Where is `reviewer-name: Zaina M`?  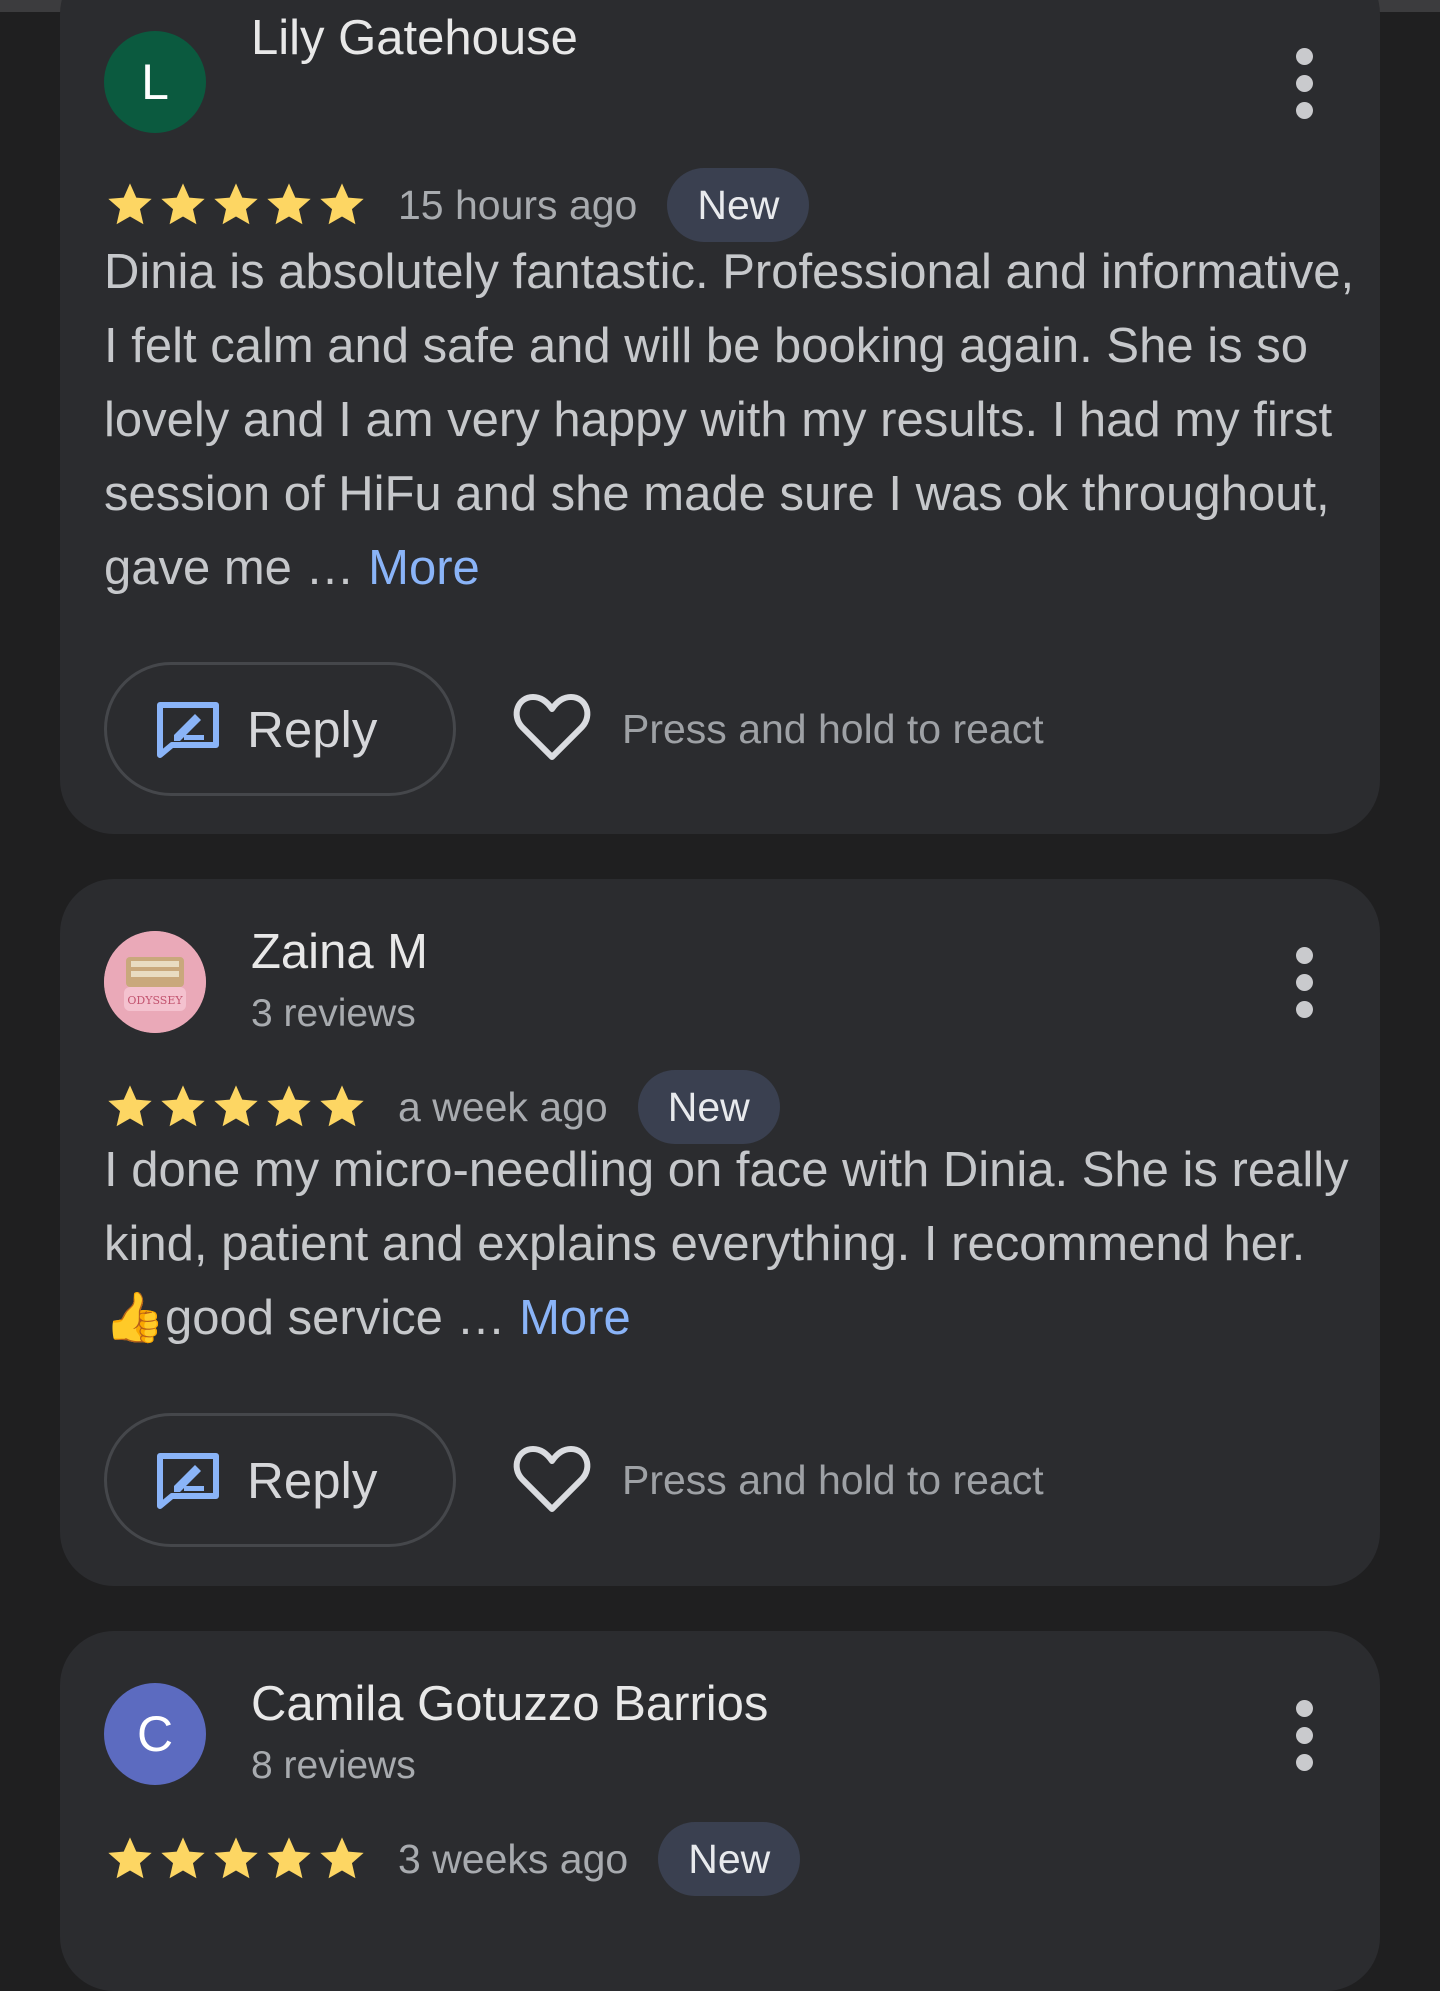
reviewer-name: Zaina M is located at coordinates (339, 952).